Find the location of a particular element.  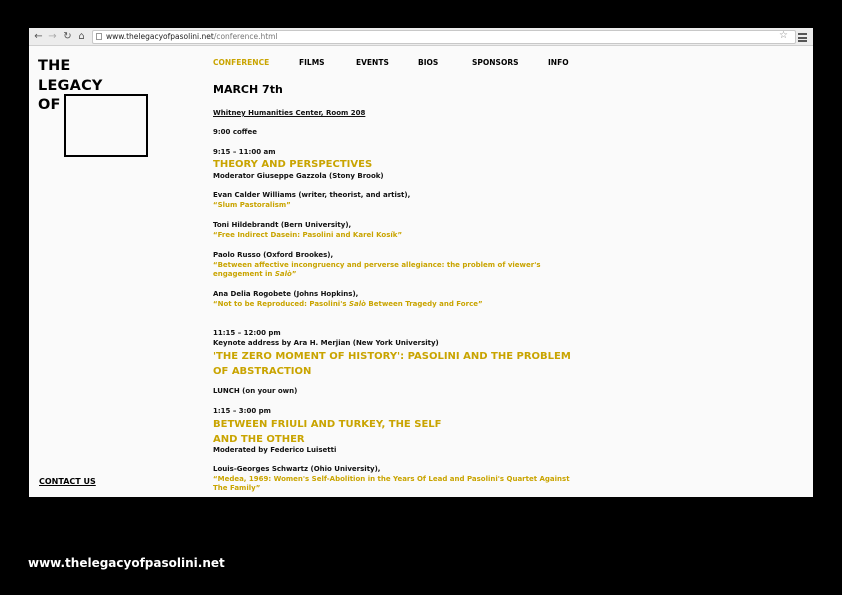

session1-title: THEORY AND PERSPECTIVES is located at coordinates (293, 164).